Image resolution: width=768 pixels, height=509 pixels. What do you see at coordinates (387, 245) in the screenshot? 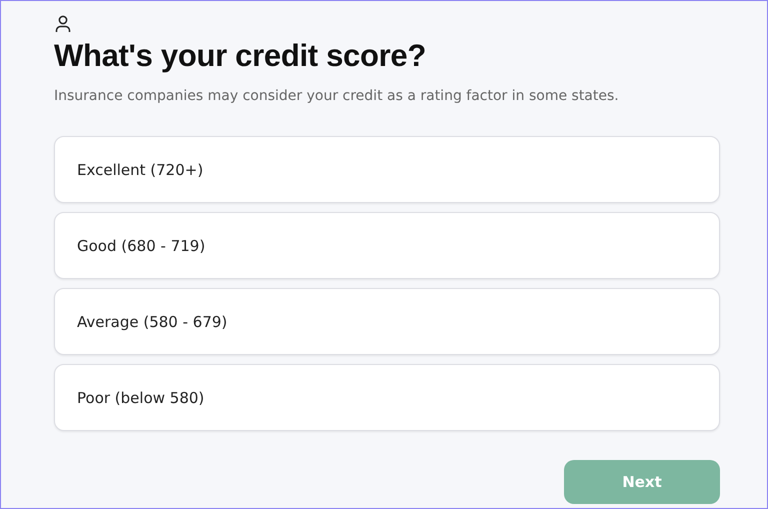
I see `answer-option: Good (680 - 719)` at bounding box center [387, 245].